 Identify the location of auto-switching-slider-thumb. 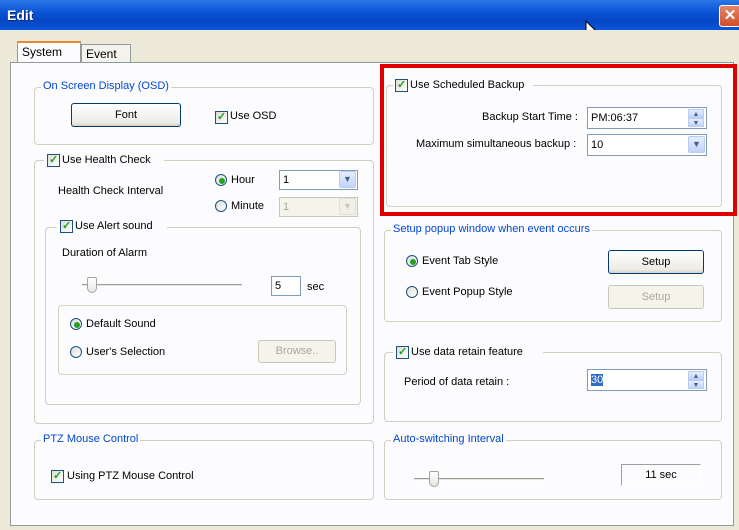
(434, 479).